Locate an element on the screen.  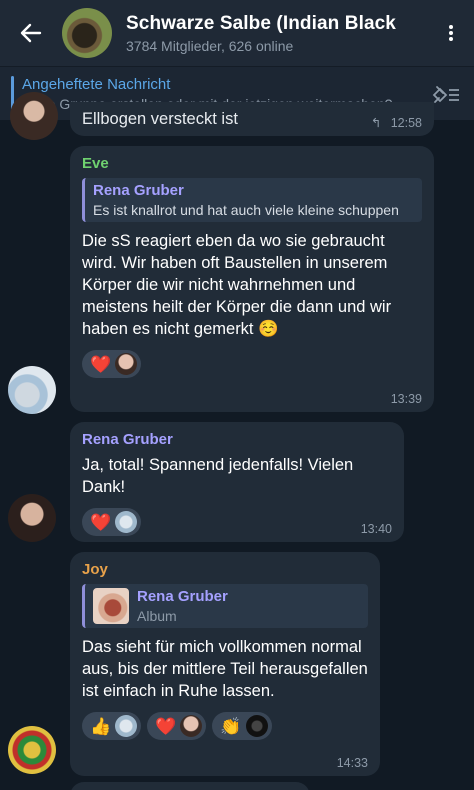
pinned-title: Angeheftete Nachricht is located at coordinates (96, 84).